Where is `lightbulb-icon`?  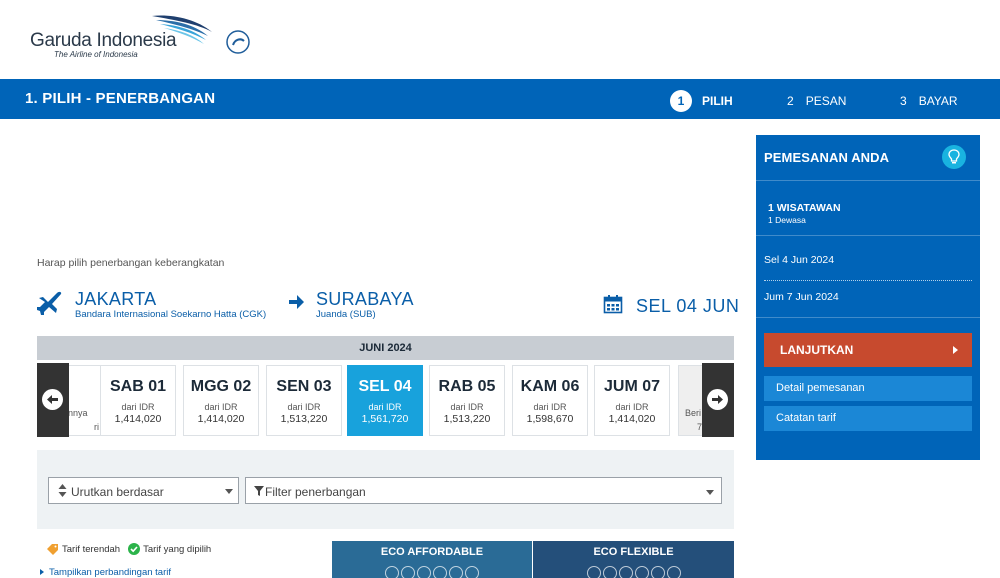 lightbulb-icon is located at coordinates (954, 156).